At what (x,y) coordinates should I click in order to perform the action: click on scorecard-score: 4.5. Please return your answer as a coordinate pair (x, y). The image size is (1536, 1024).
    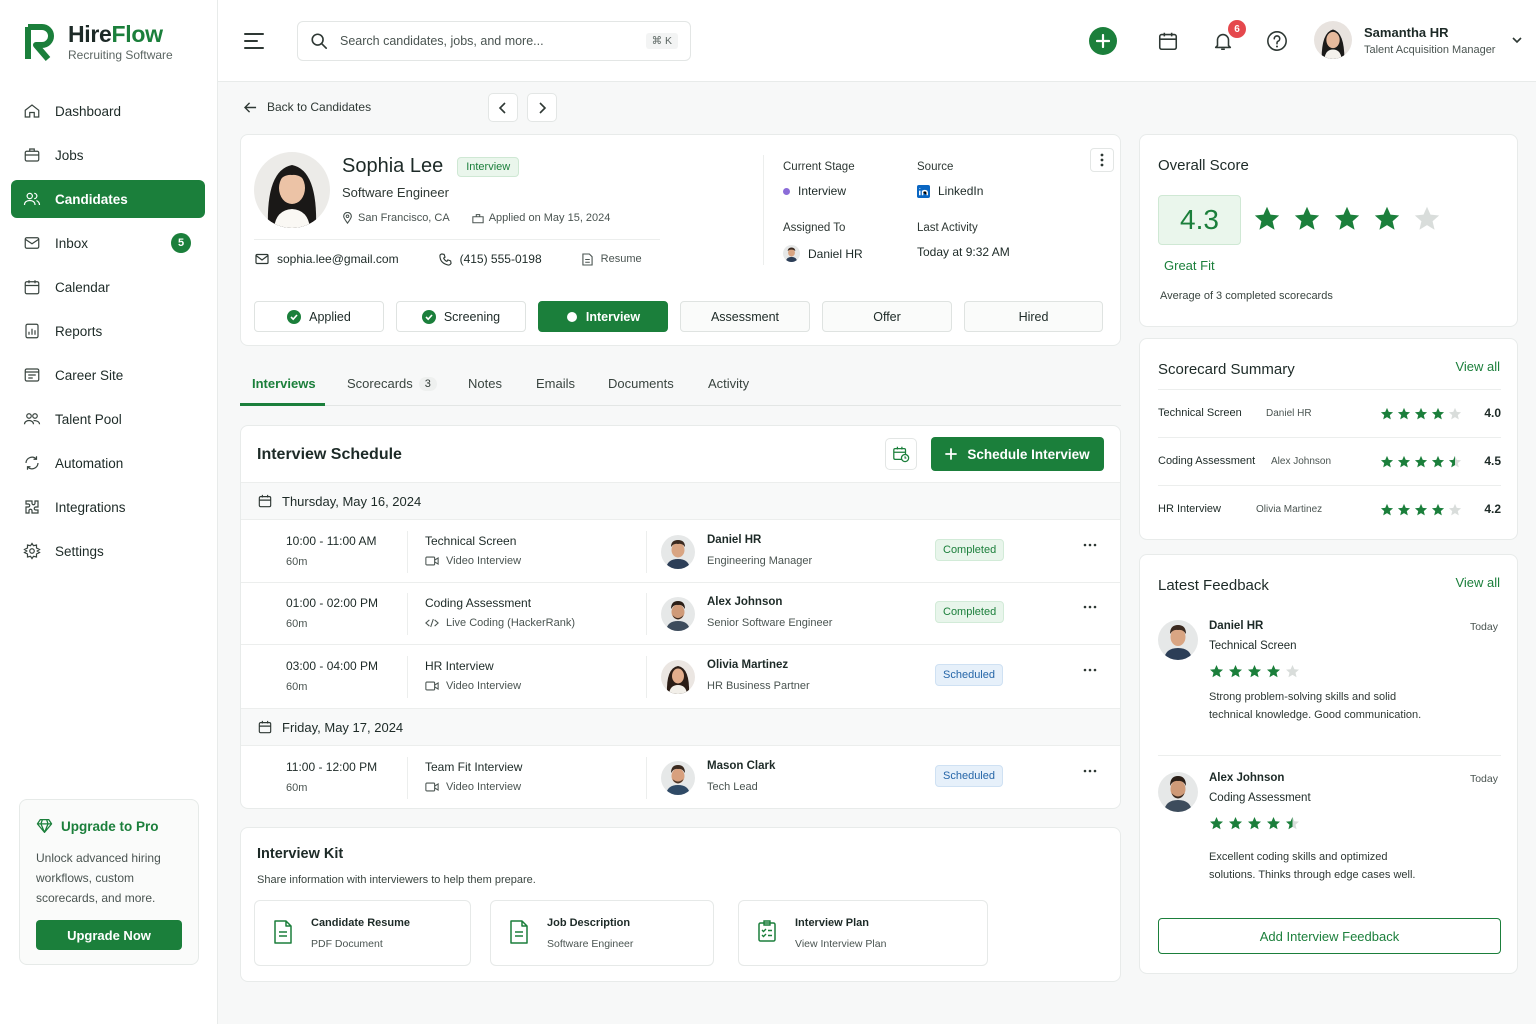
    Looking at the image, I should click on (1492, 461).